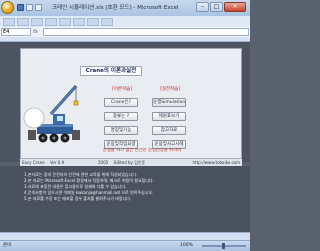 Image resolution: width=320 pixels, height=251 pixels. What do you see at coordinates (125, 245) in the screenshot?
I see `status-bar: 준비 100%` at bounding box center [125, 245].